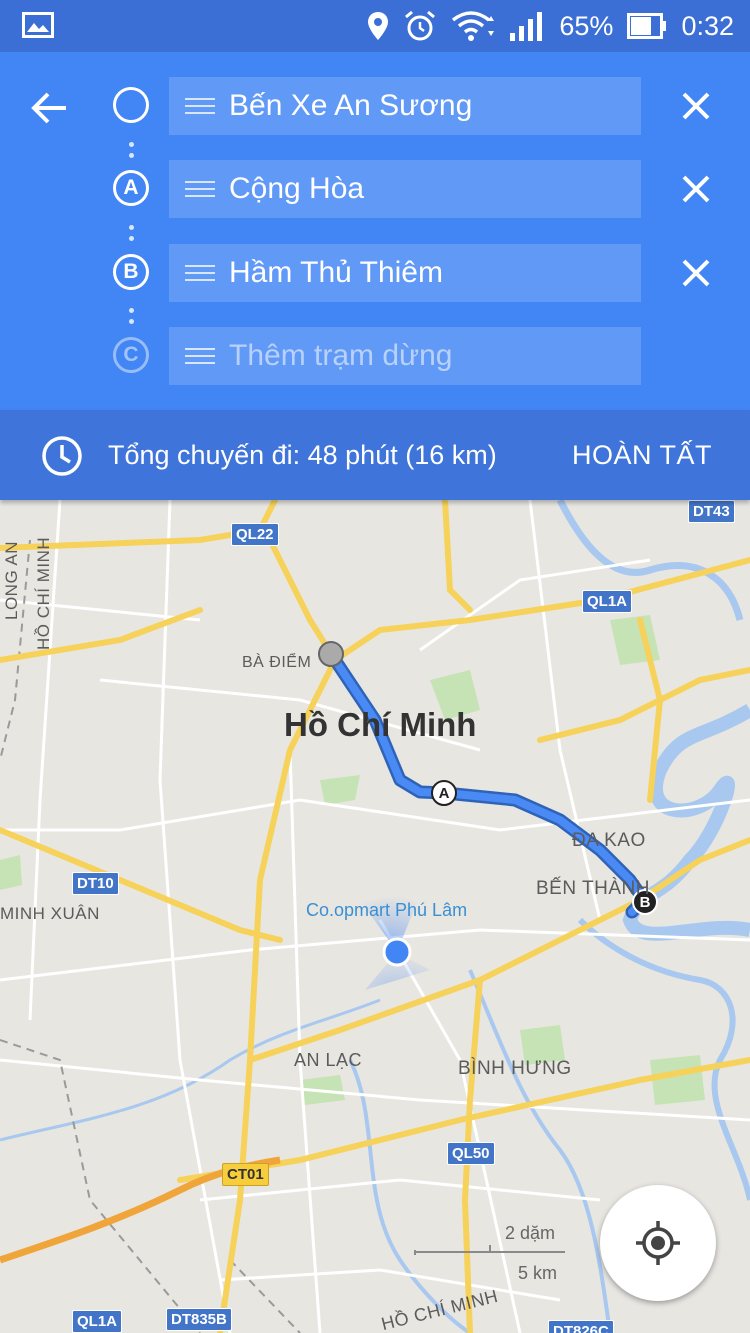 This screenshot has height=1333, width=750. Describe the element at coordinates (420, 26) in the screenshot. I see `alarm-icon` at that location.